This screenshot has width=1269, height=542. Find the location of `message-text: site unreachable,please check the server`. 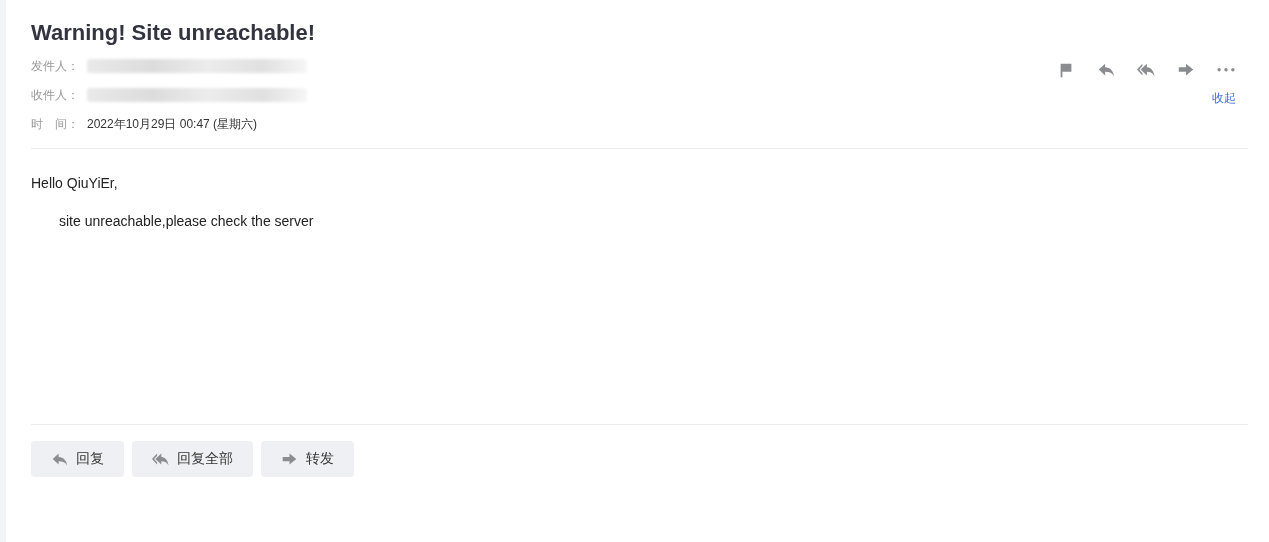

message-text: site unreachable,please check the server is located at coordinates (186, 221).